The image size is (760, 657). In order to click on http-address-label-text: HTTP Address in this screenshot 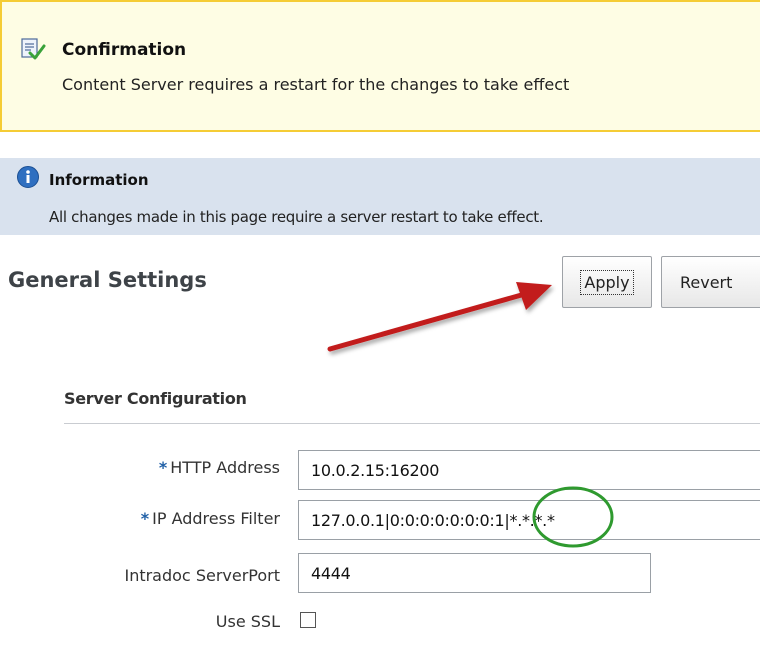, I will do `click(225, 467)`.